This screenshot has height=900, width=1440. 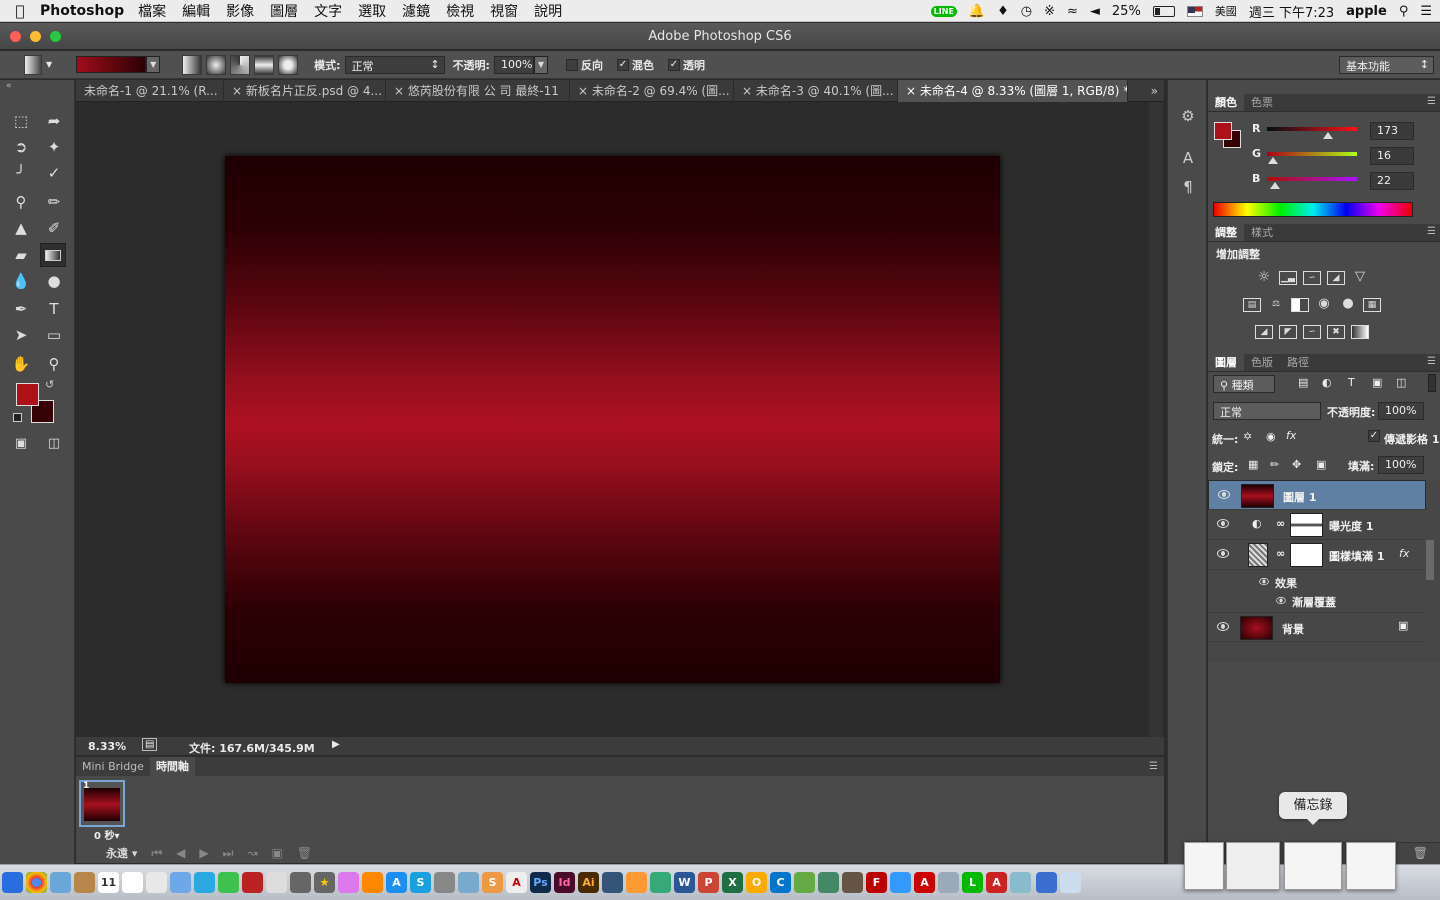 What do you see at coordinates (1392, 181) in the screenshot?
I see `blue-value-input: 22` at bounding box center [1392, 181].